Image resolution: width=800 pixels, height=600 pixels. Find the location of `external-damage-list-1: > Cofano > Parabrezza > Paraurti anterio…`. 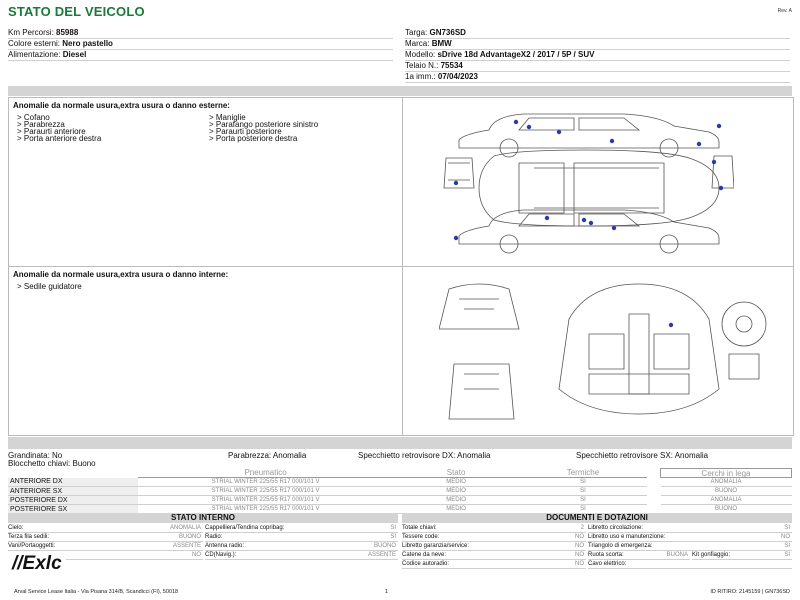

external-damage-list-1: > Cofano > Parabrezza > Paraurti anterio… is located at coordinates (59, 128).